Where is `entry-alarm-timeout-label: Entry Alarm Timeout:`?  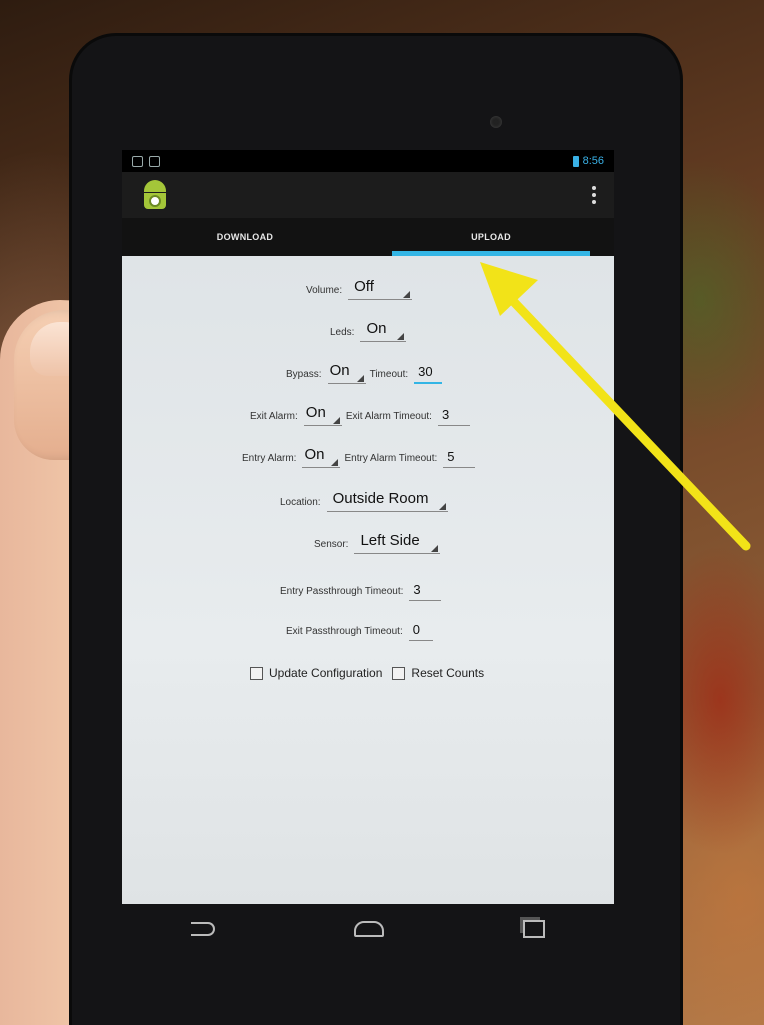
entry-alarm-timeout-label: Entry Alarm Timeout: is located at coordinates (391, 458).